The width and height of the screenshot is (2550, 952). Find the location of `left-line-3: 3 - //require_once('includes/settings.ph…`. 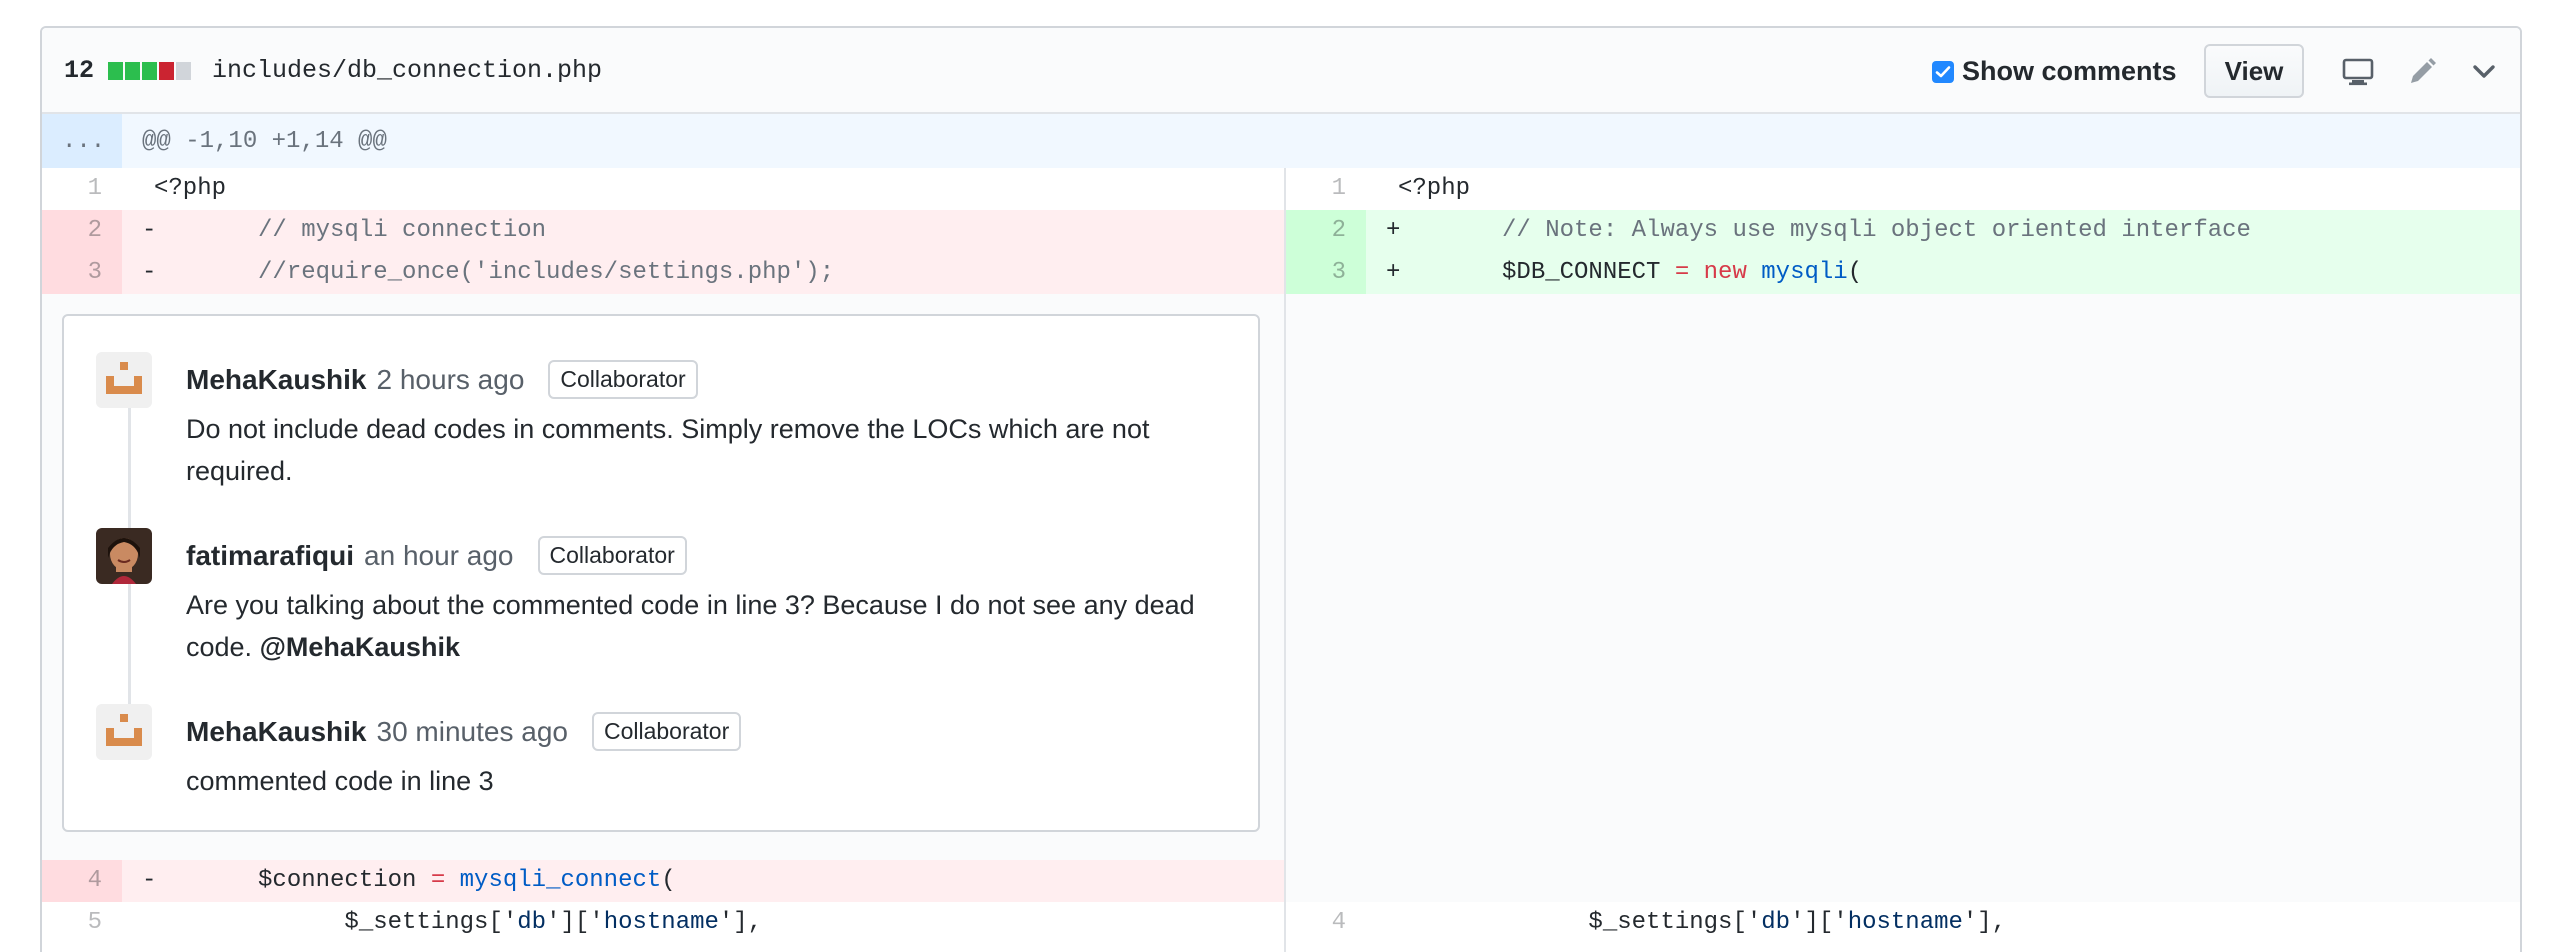

left-line-3: 3 - //require_once('includes/settings.ph… is located at coordinates (663, 273).